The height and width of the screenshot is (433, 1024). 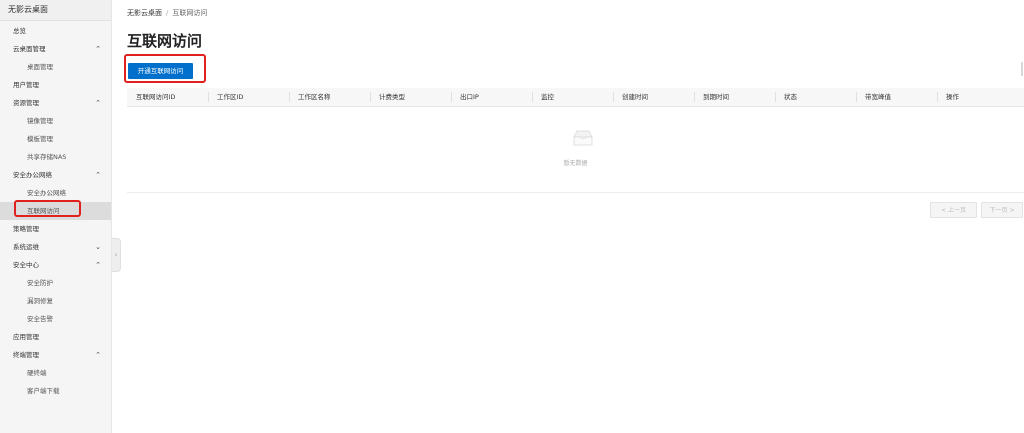 I want to click on sidebar-item-label: 桌面管理, so click(x=40, y=67).